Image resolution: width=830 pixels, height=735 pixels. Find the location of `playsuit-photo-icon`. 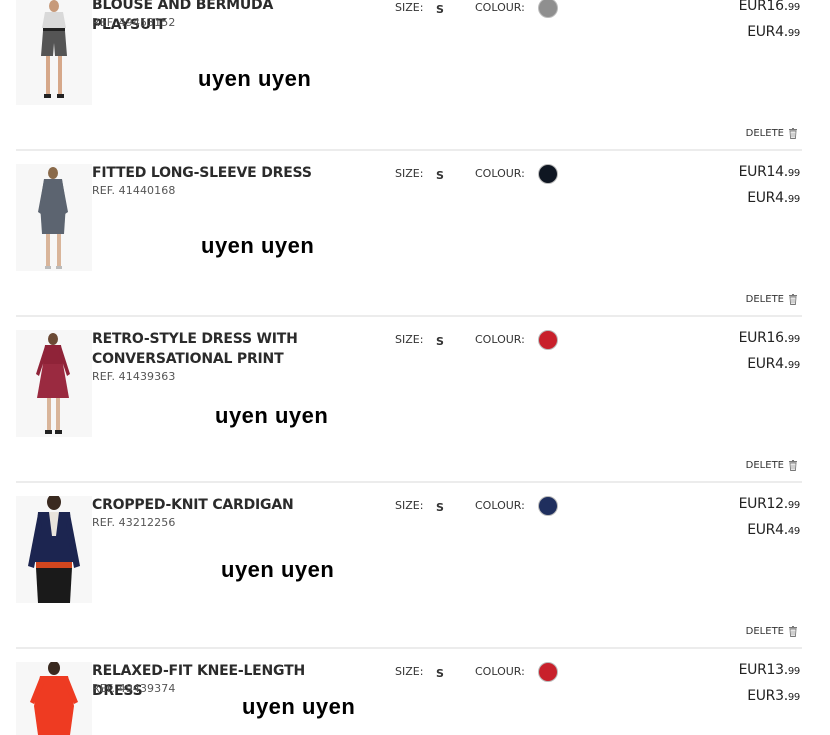

playsuit-photo-icon is located at coordinates (54, 52).